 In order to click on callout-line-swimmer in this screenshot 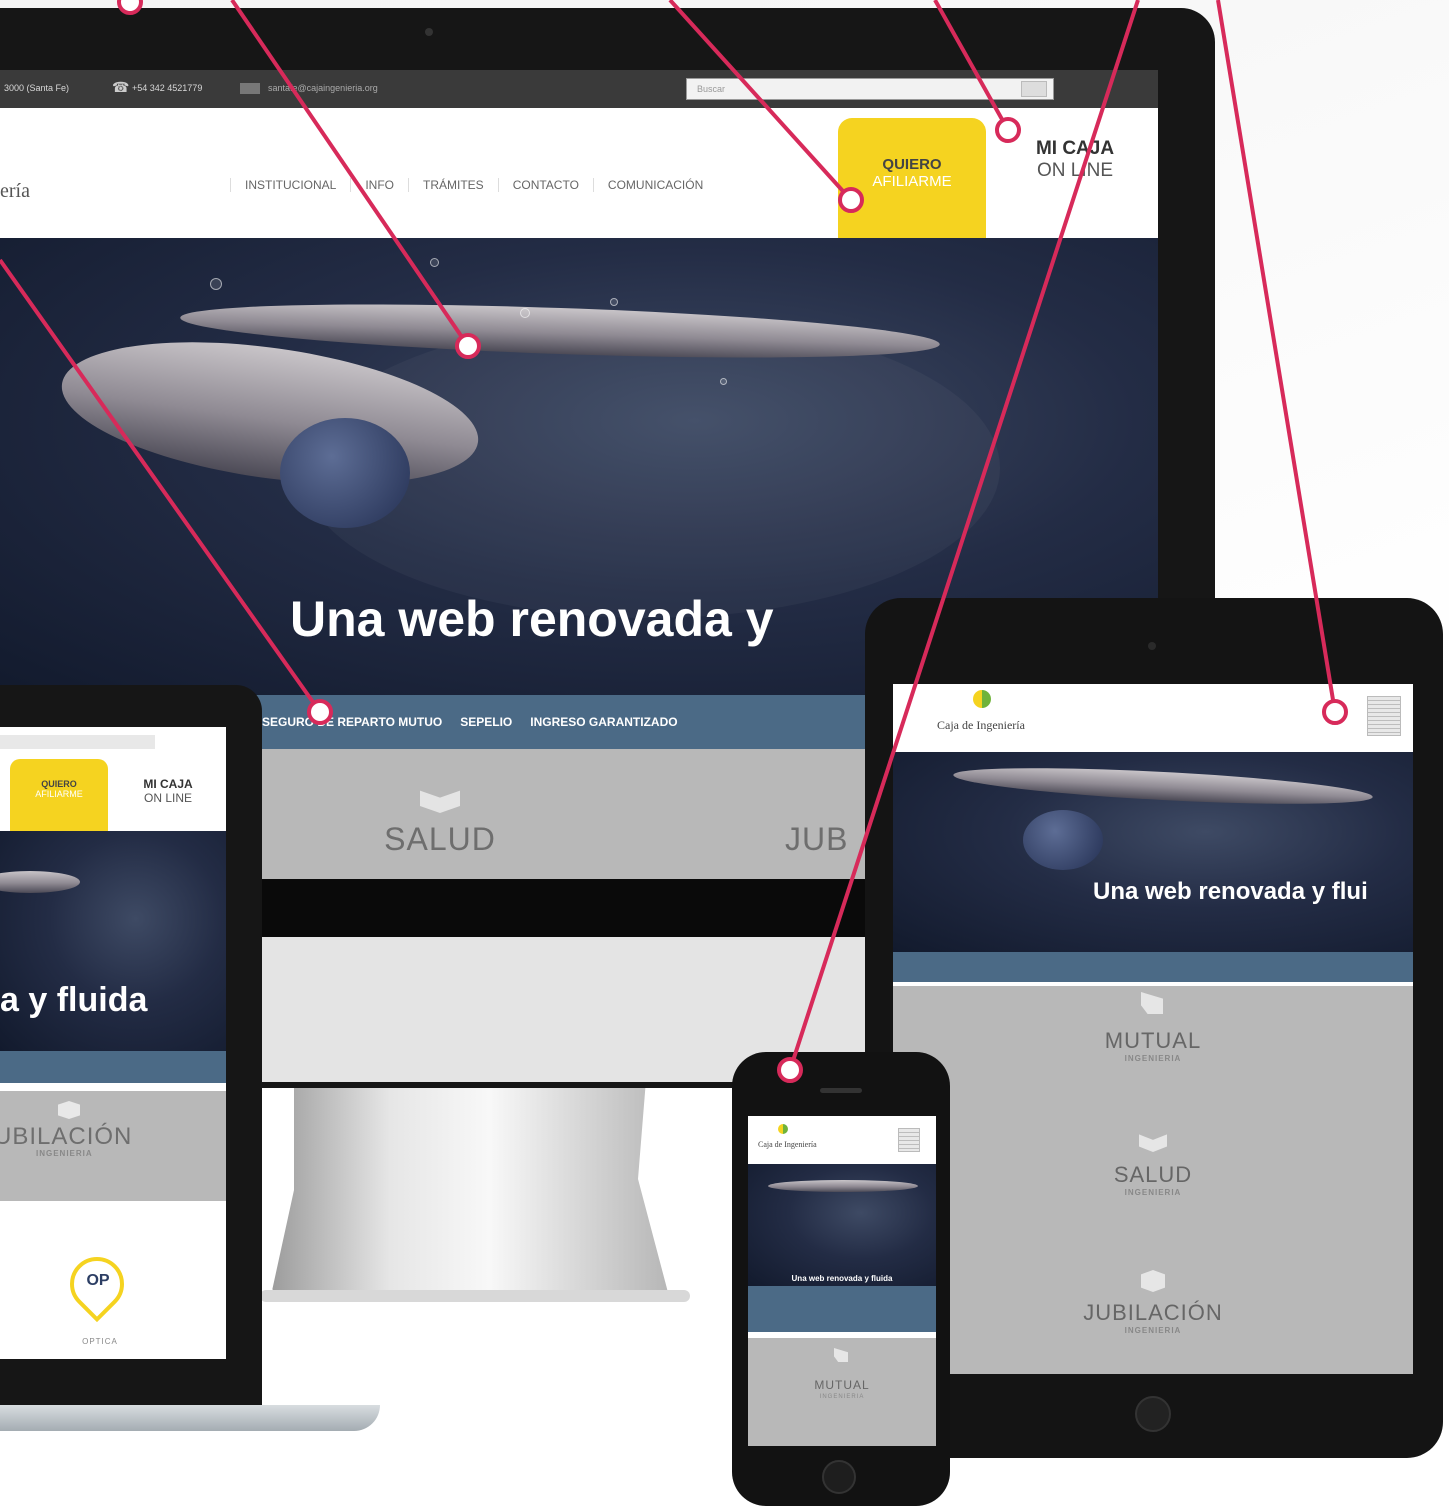, I will do `click(350, 174)`.